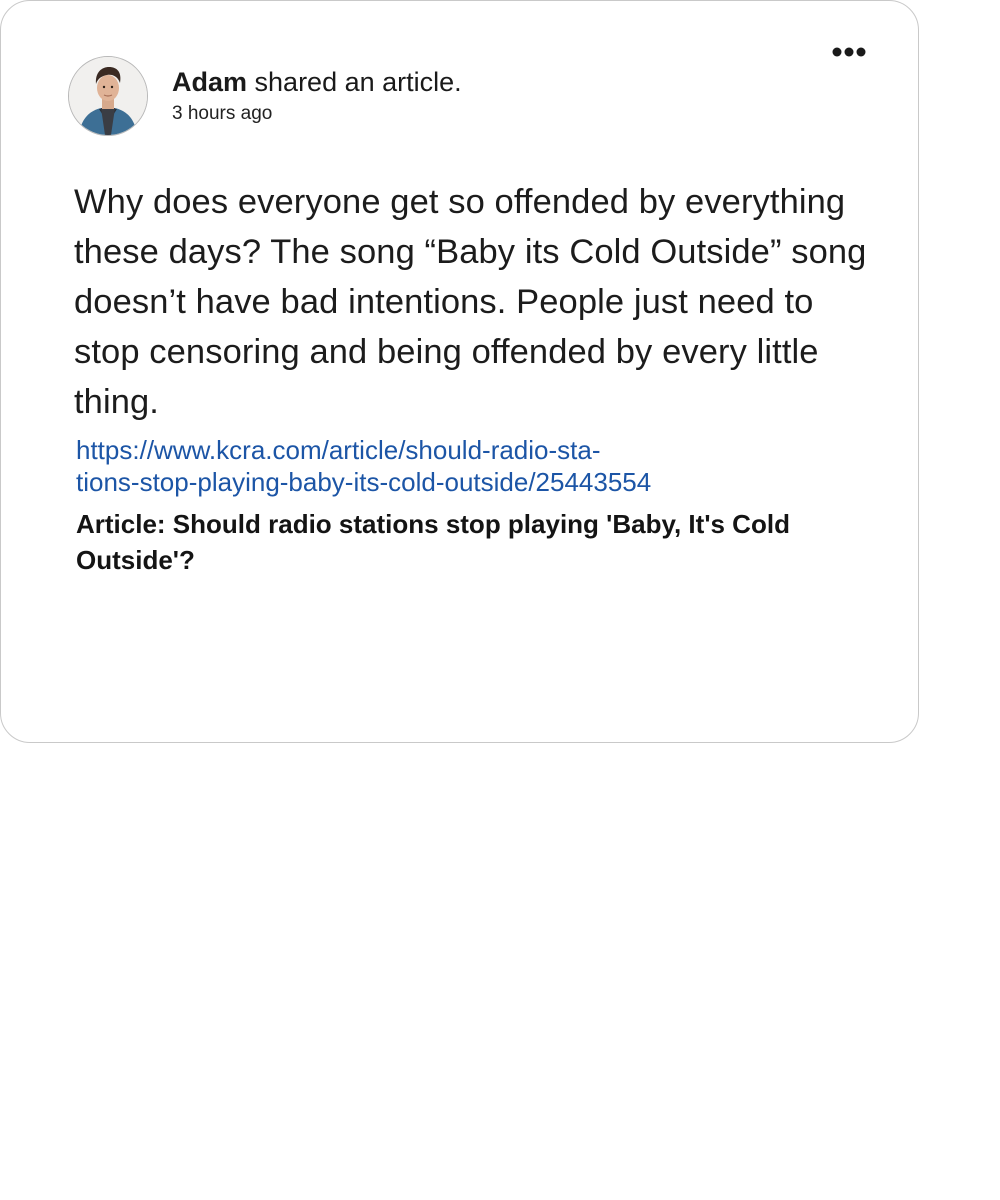 Image resolution: width=1000 pixels, height=1200 pixels. I want to click on more-options-icon, so click(849, 52).